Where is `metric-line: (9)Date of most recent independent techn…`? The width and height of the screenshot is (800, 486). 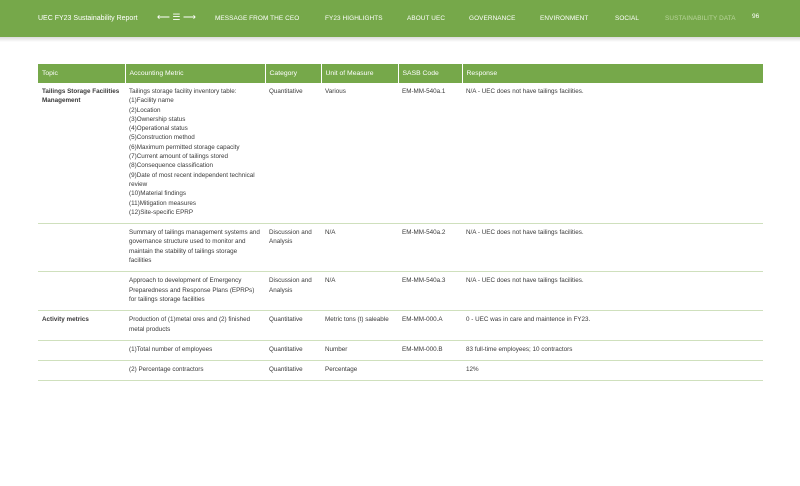 metric-line: (9)Date of most recent independent techn… is located at coordinates (192, 179).